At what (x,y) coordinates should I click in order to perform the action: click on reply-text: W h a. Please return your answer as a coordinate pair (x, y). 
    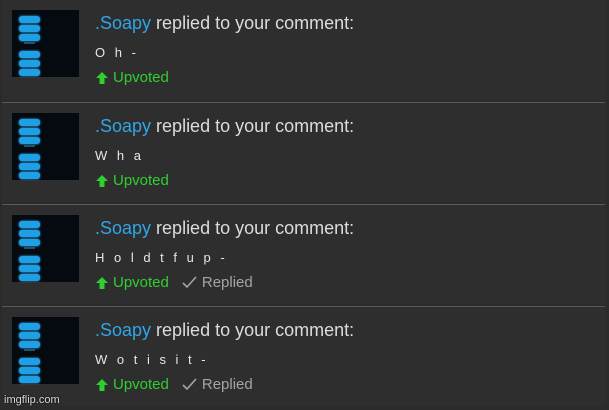
    Looking at the image, I should click on (119, 155).